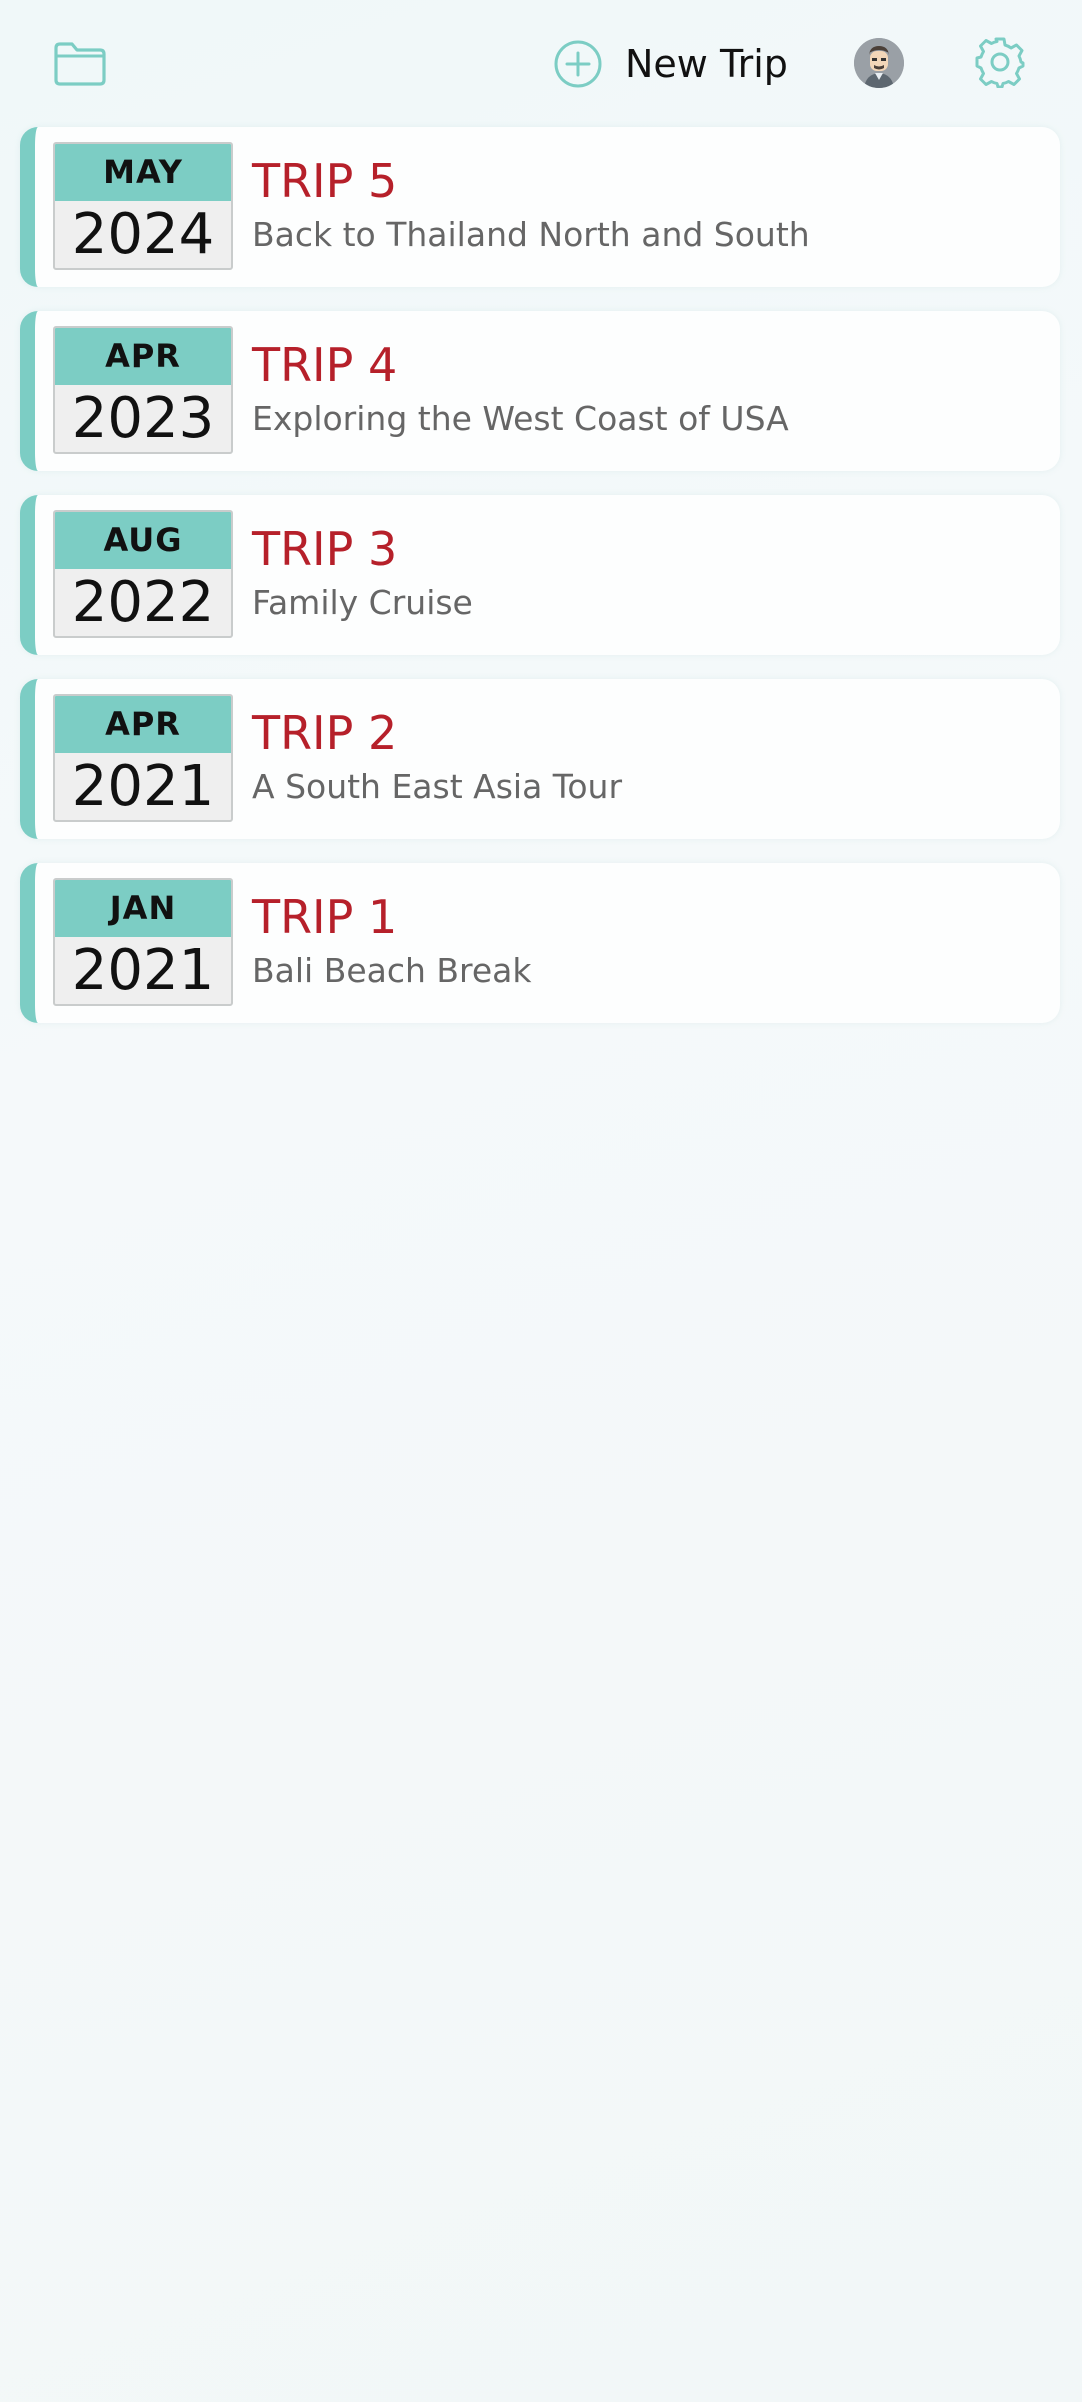 The height and width of the screenshot is (2402, 1082). What do you see at coordinates (143, 418) in the screenshot?
I see `date-year: 2023` at bounding box center [143, 418].